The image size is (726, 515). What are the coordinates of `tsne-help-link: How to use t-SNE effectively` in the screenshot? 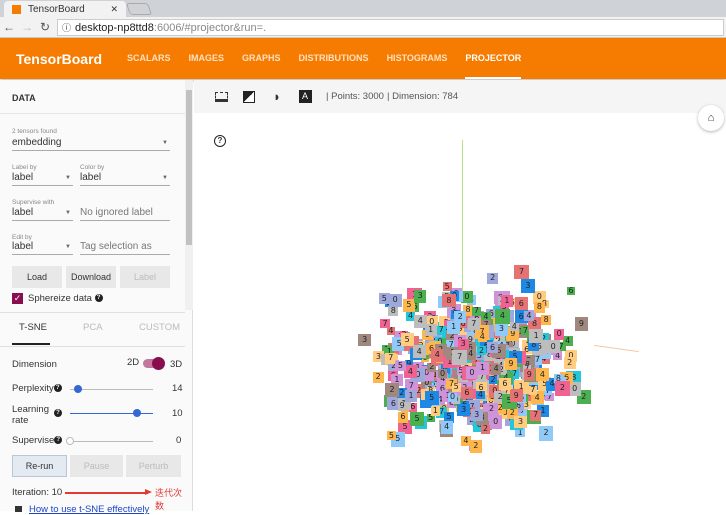 It's located at (89, 509).